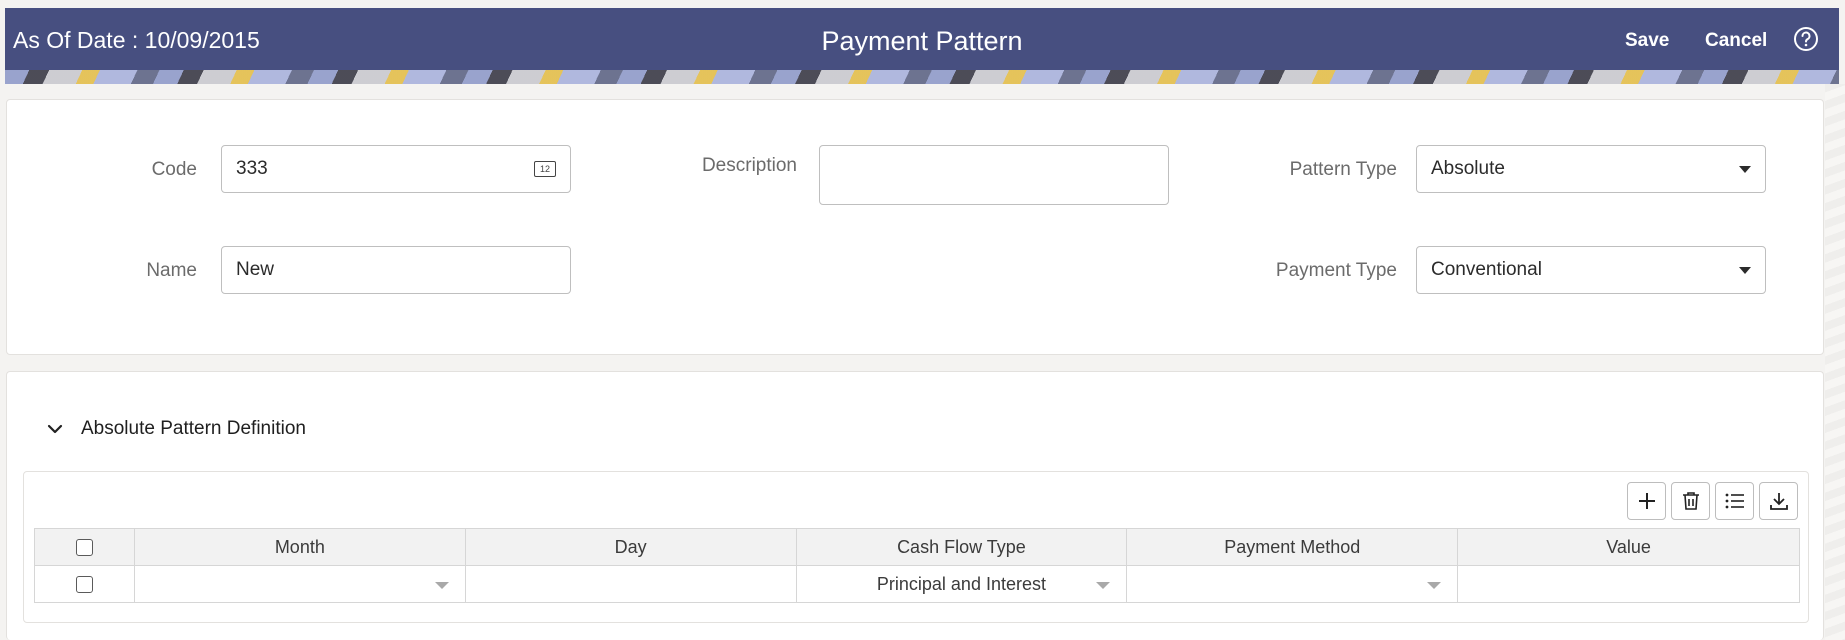 The image size is (1845, 640). I want to click on header-banner, so click(922, 77).